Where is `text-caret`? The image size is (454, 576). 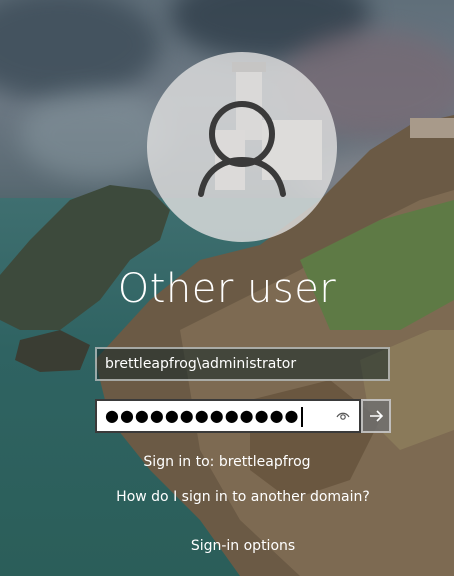 text-caret is located at coordinates (301, 416).